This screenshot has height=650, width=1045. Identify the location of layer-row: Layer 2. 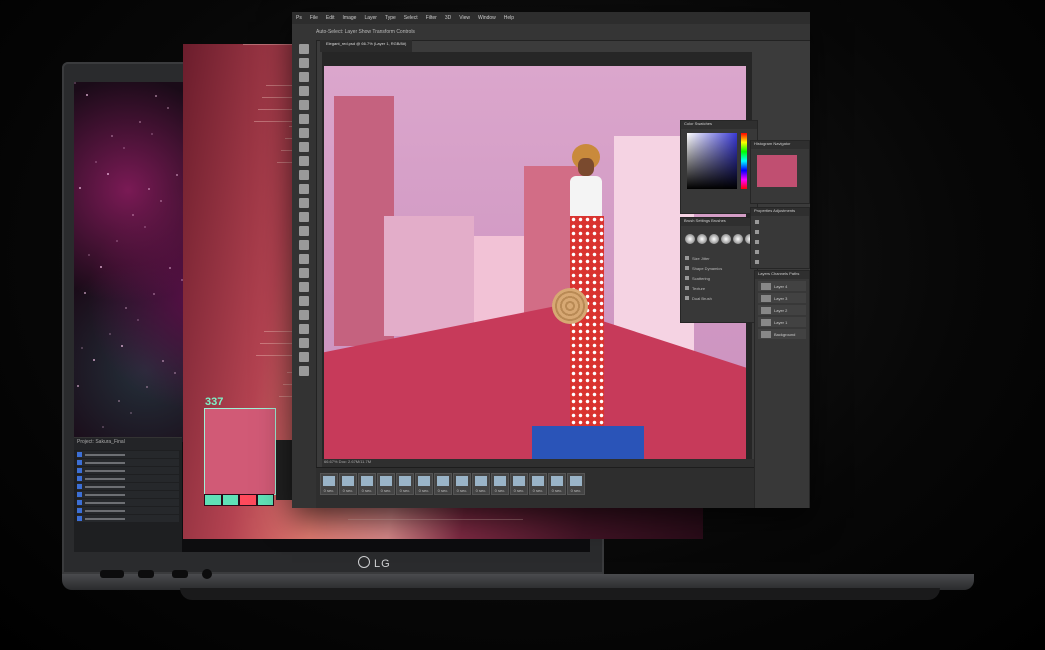
(782, 310).